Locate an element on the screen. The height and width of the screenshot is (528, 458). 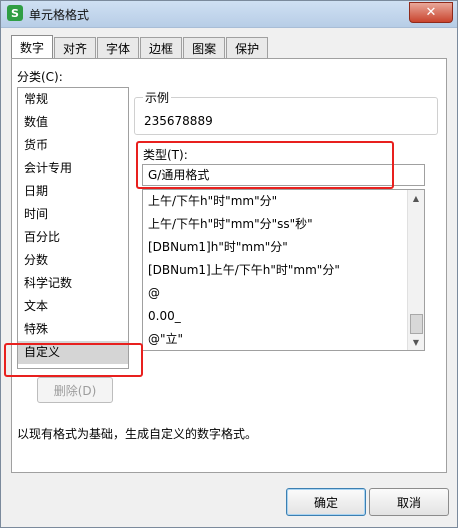
category-item: 时间 is located at coordinates (73, 214).